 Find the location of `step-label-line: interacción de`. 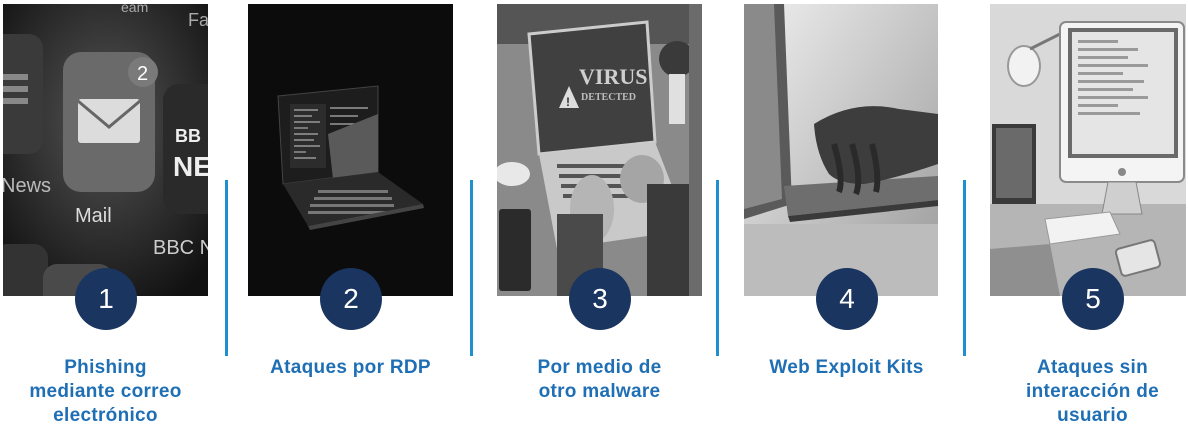

step-label-line: interacción de is located at coordinates (1092, 391).